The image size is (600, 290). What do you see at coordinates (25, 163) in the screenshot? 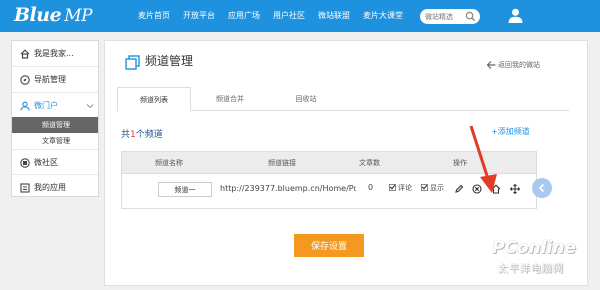
I see `community-icon` at bounding box center [25, 163].